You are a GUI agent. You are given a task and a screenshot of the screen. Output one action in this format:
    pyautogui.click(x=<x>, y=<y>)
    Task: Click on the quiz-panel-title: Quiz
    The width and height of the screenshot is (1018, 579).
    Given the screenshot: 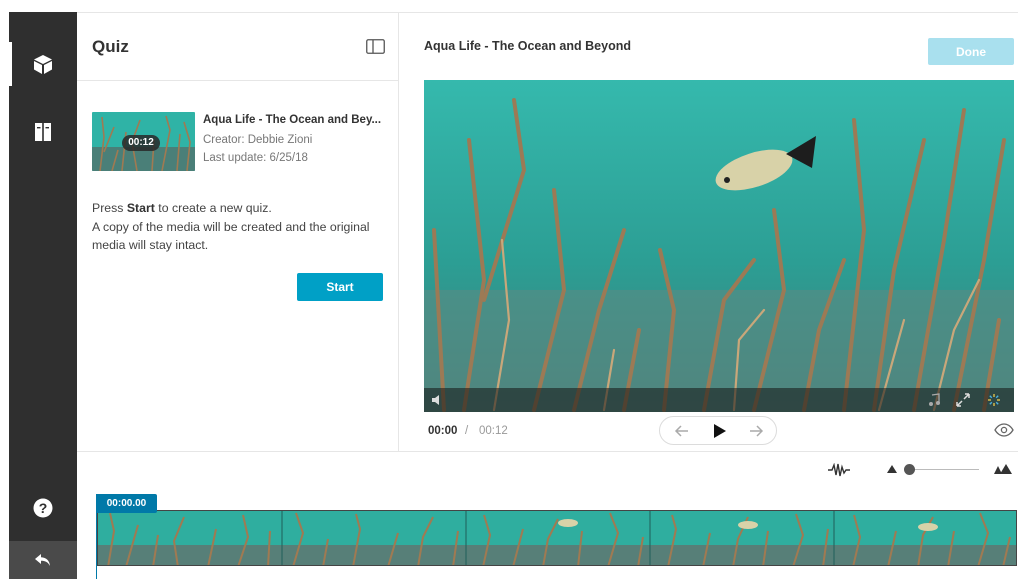 What is the action you would take?
    pyautogui.click(x=110, y=46)
    